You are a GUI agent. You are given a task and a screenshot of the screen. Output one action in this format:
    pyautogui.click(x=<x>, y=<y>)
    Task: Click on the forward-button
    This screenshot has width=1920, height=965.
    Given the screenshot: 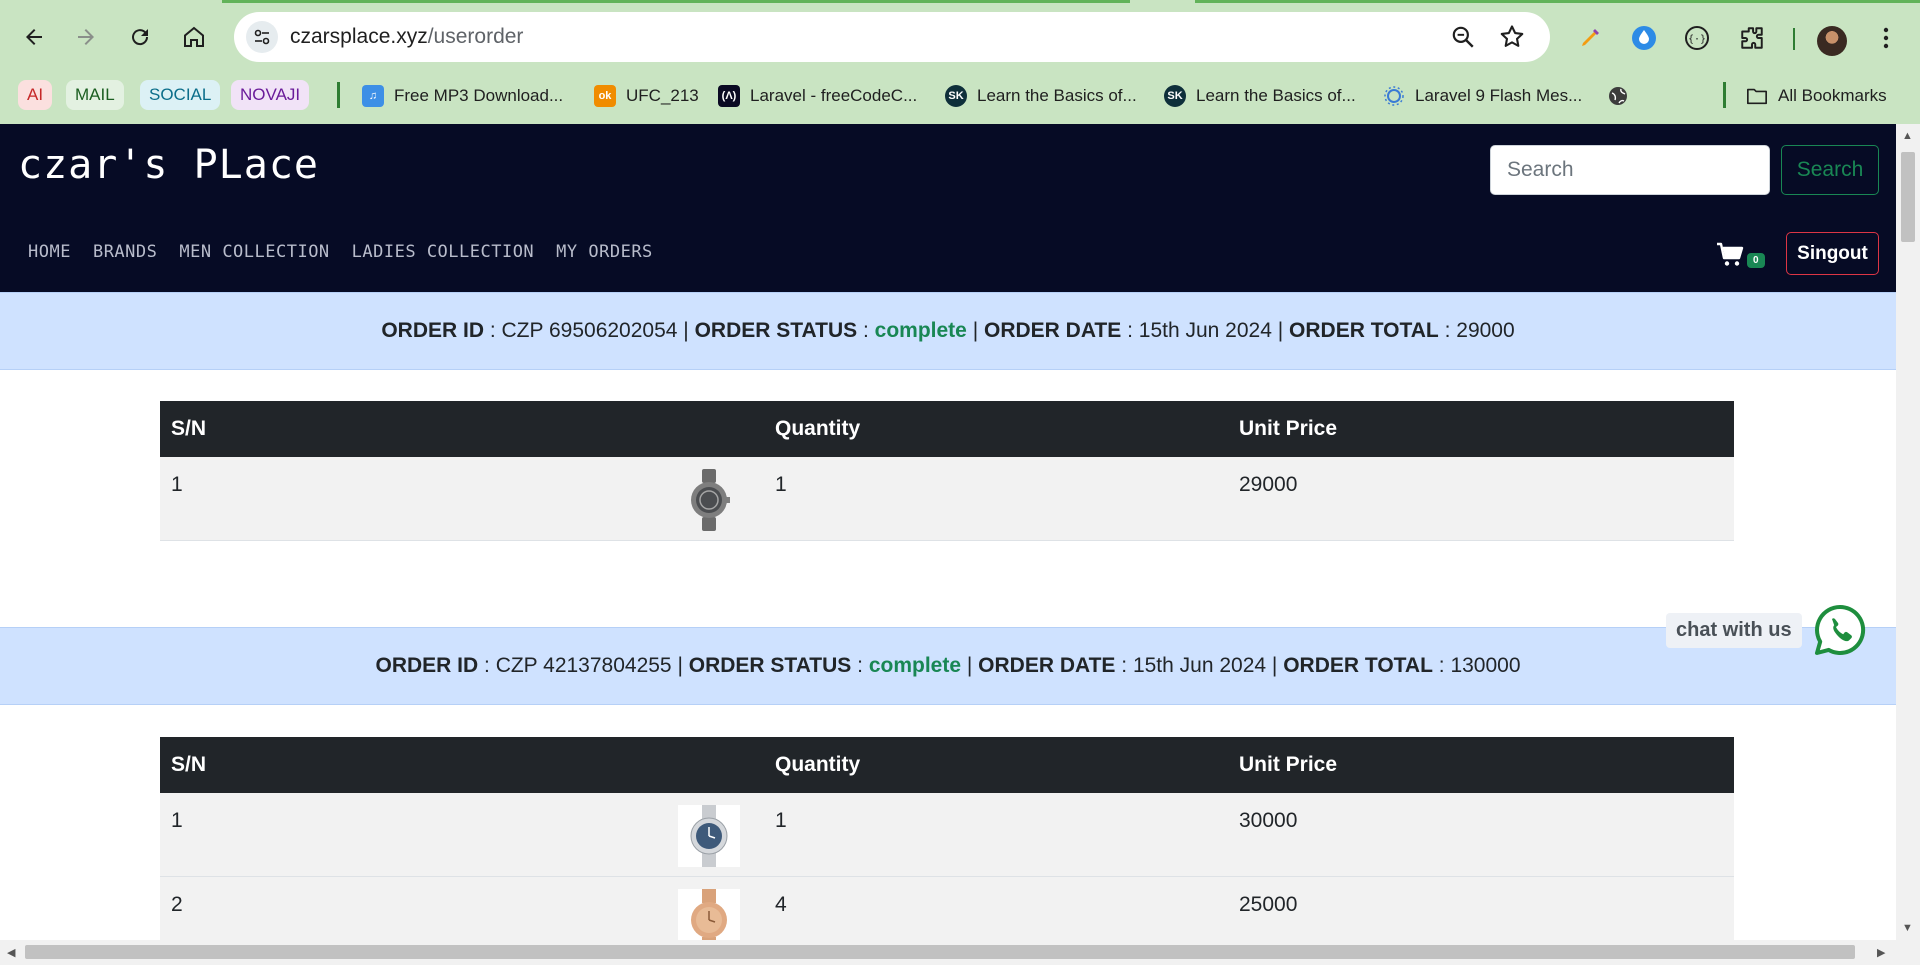 What is the action you would take?
    pyautogui.click(x=86, y=37)
    